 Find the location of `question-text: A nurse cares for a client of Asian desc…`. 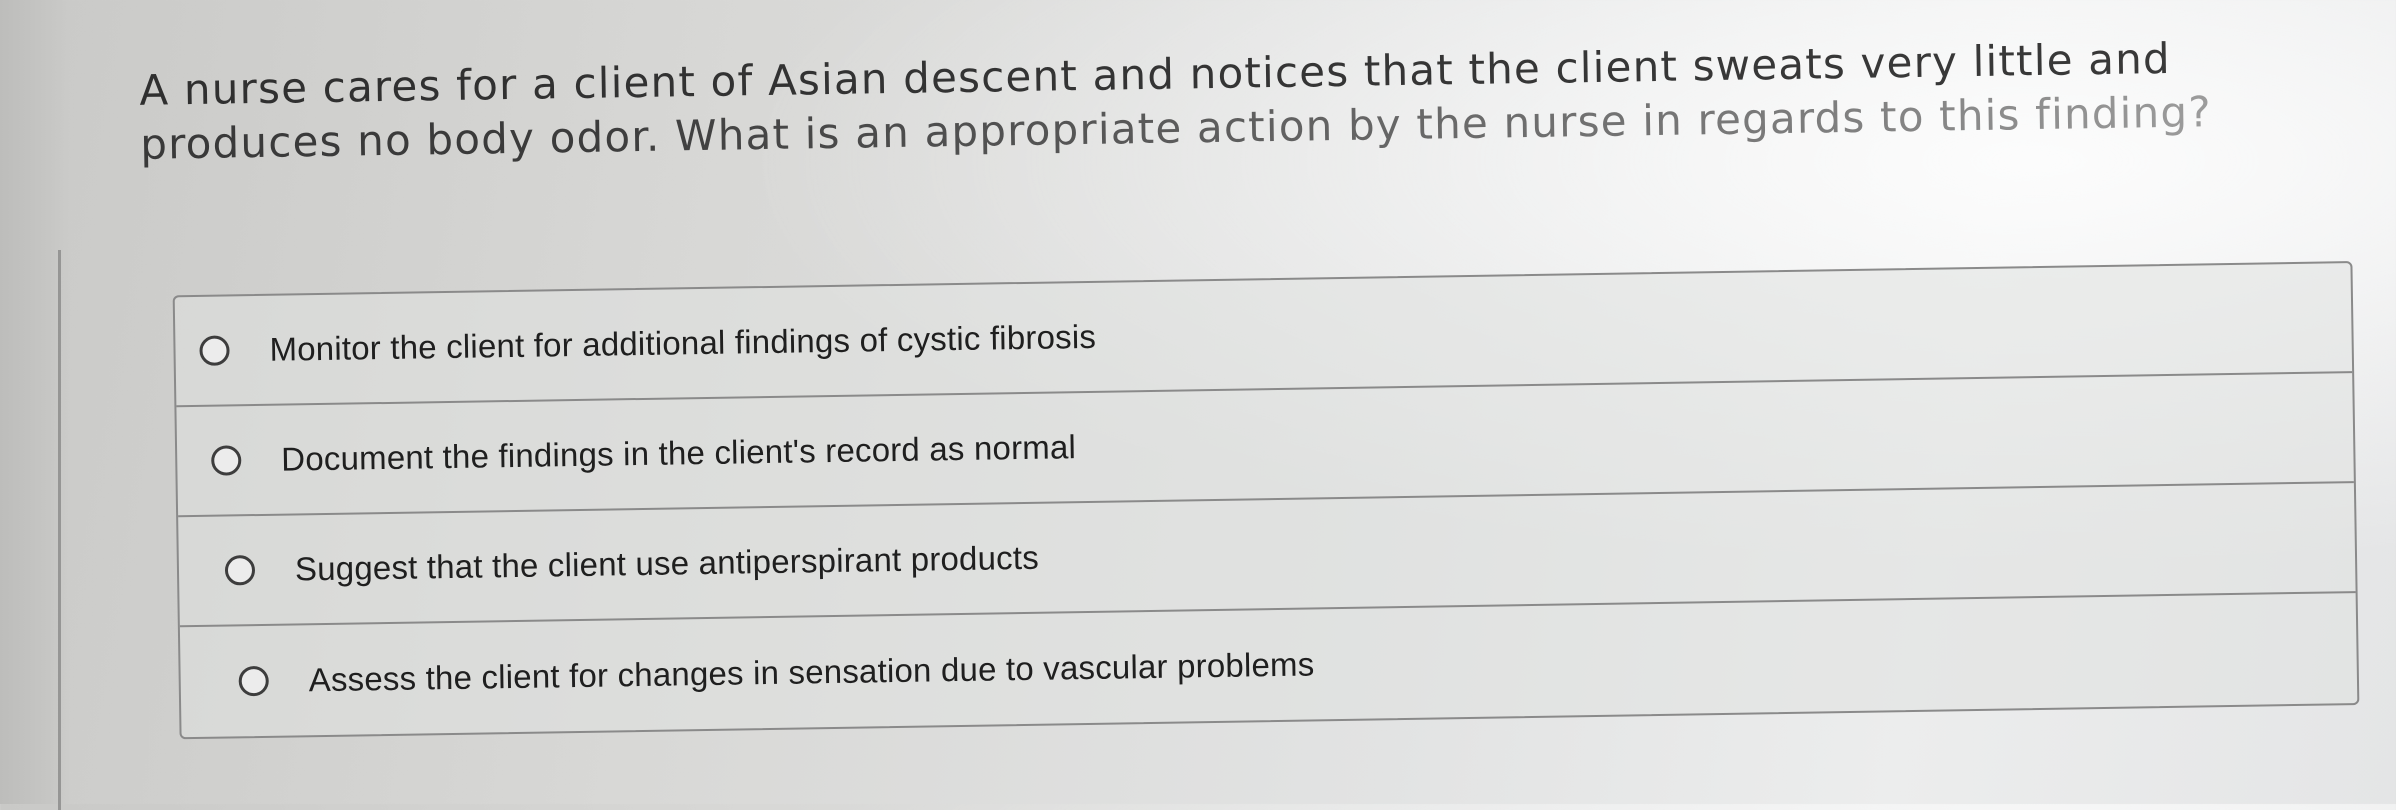

question-text: A nurse cares for a client of Asian desc… is located at coordinates (1176, 101).